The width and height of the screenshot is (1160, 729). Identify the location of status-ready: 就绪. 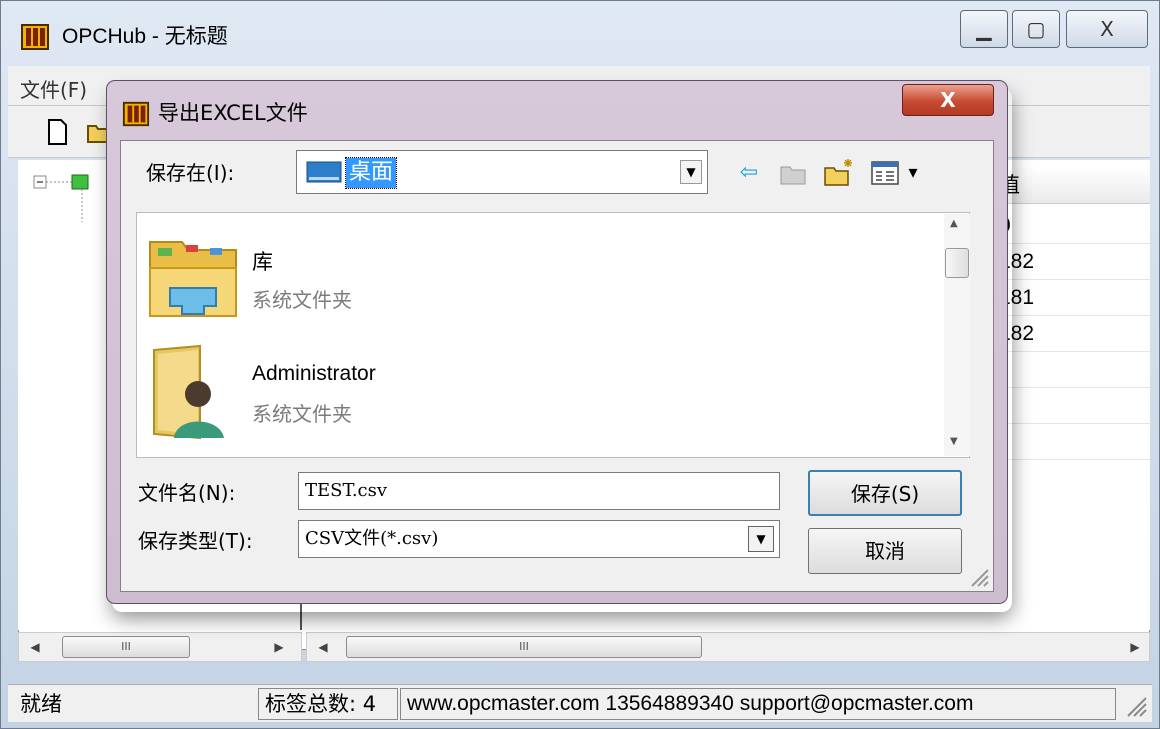
(41, 704).